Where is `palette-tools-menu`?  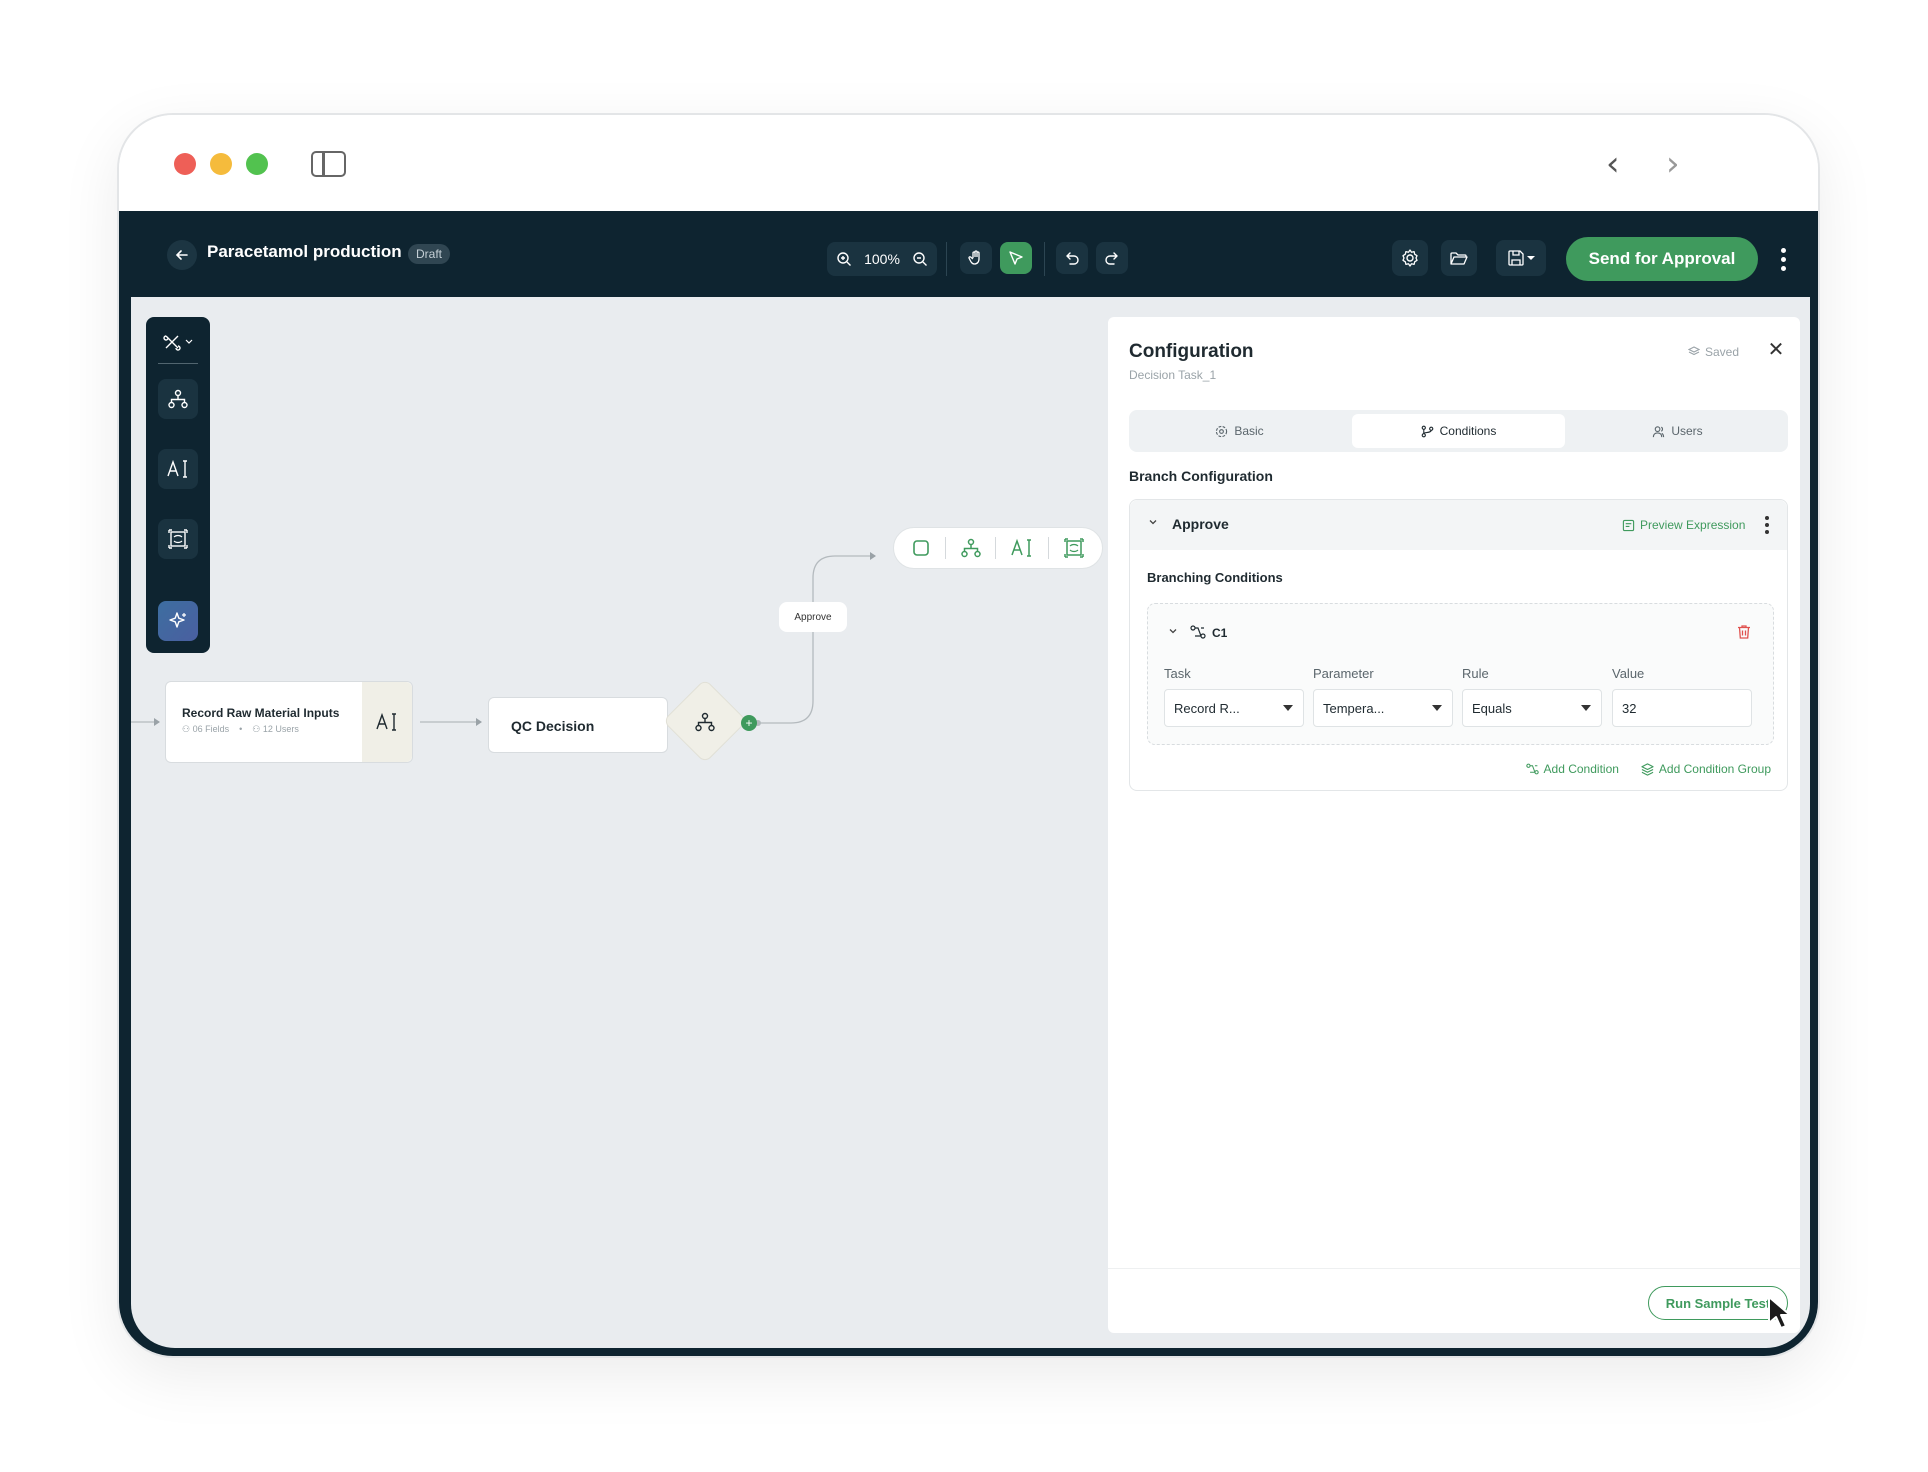 palette-tools-menu is located at coordinates (178, 342).